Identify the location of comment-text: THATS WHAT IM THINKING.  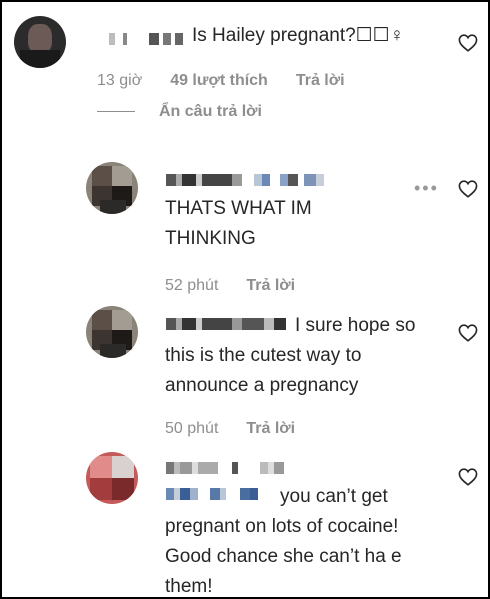
(238, 223).